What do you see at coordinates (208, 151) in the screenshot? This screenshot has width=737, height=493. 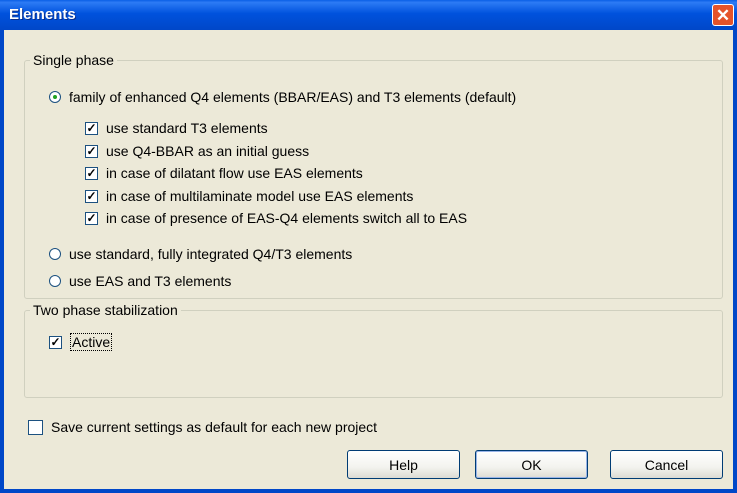 I see `checkbox-label: use Q4-BBAR as an initial guess` at bounding box center [208, 151].